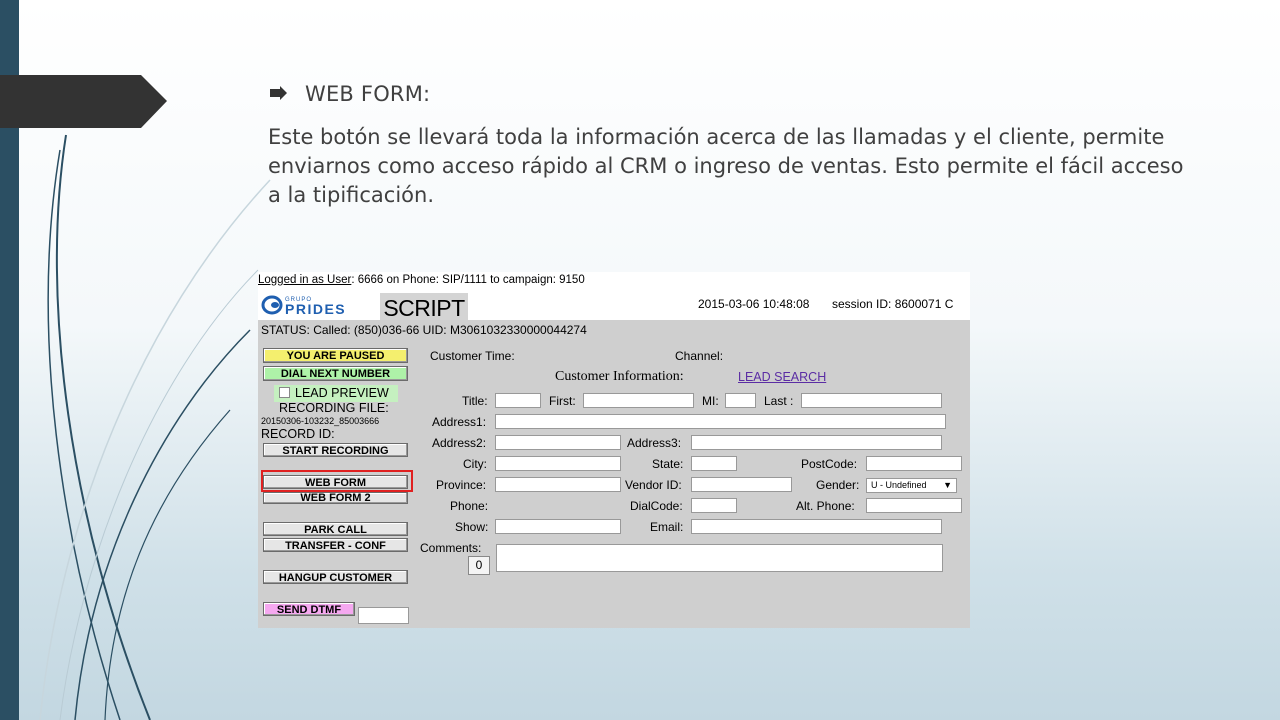 The image size is (1280, 720). I want to click on last-label: Last :, so click(779, 401).